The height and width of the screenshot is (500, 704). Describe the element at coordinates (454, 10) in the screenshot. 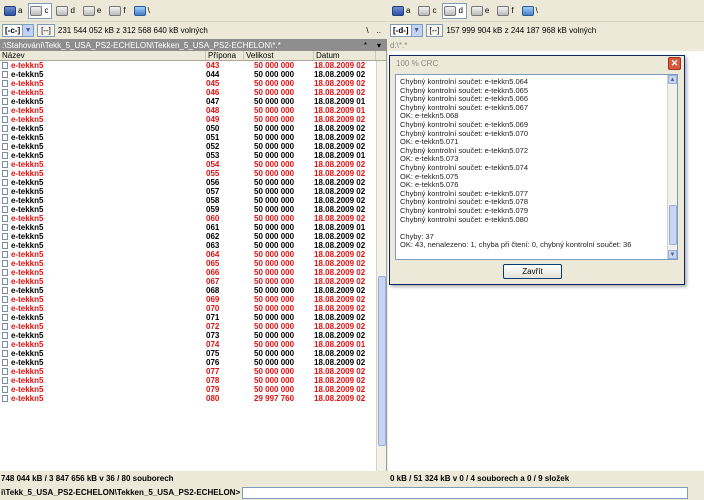

I see `right-drive-button-d: d` at that location.